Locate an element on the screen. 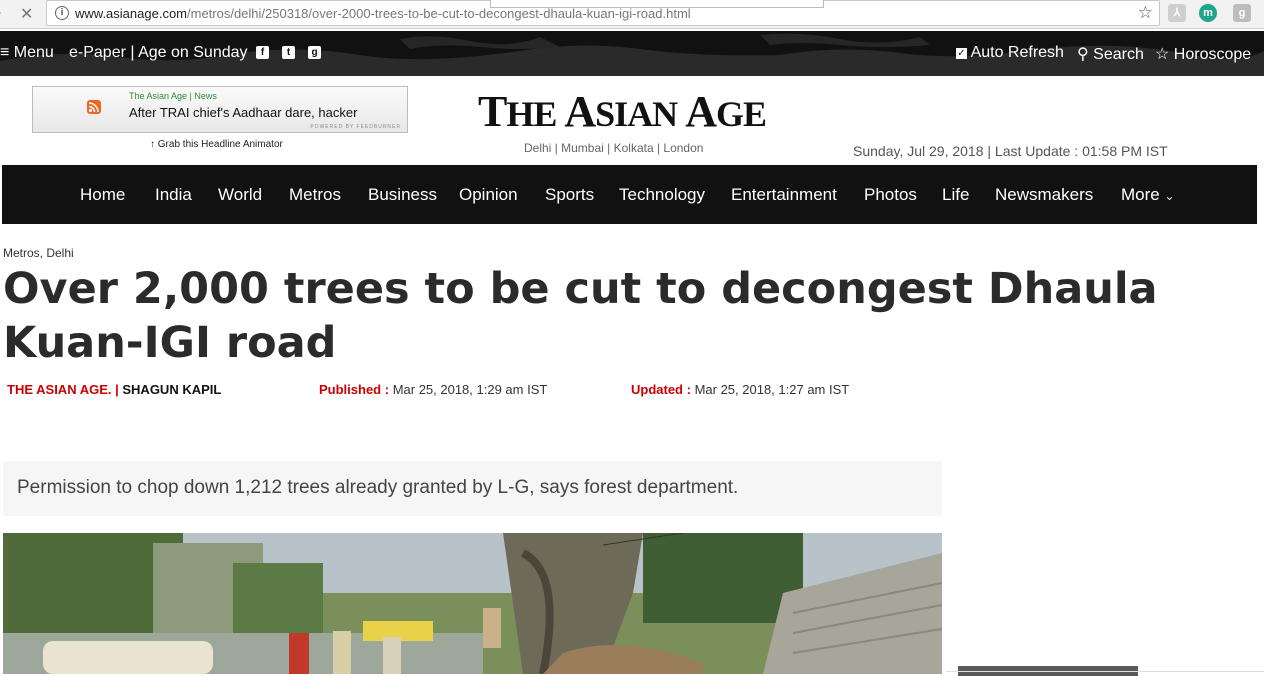 The width and height of the screenshot is (1264, 676). powered-by-label: POWERED BY FEEDBURNER is located at coordinates (355, 127).